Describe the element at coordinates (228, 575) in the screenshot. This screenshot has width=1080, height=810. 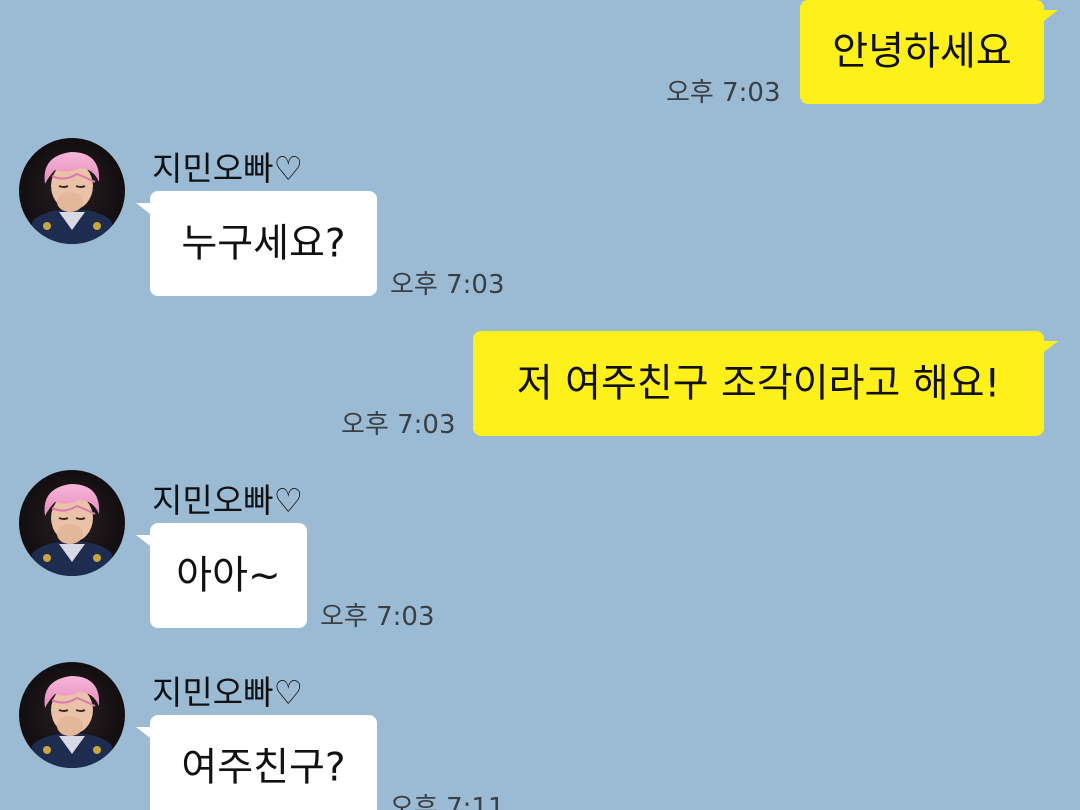
I see `message-text: 아아~` at that location.